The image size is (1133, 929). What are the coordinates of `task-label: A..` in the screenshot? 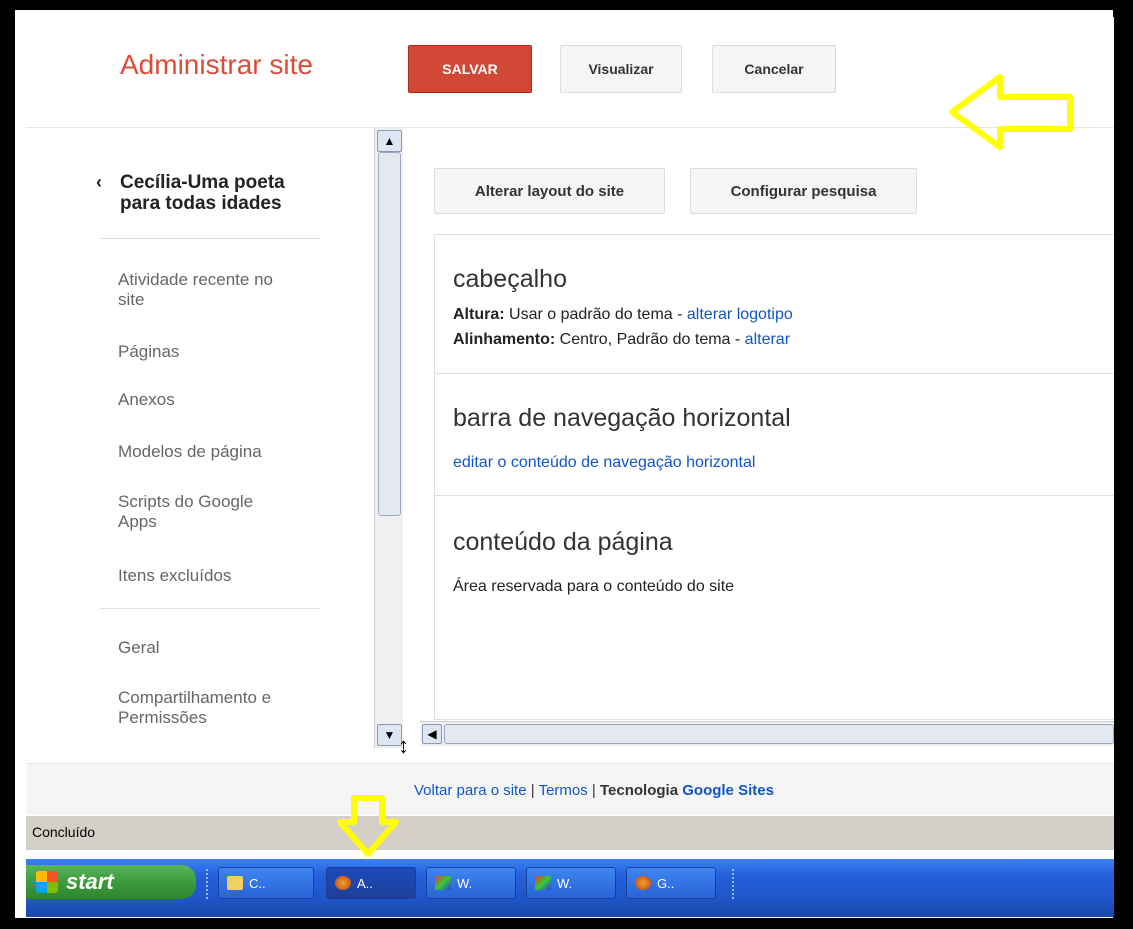 It's located at (365, 883).